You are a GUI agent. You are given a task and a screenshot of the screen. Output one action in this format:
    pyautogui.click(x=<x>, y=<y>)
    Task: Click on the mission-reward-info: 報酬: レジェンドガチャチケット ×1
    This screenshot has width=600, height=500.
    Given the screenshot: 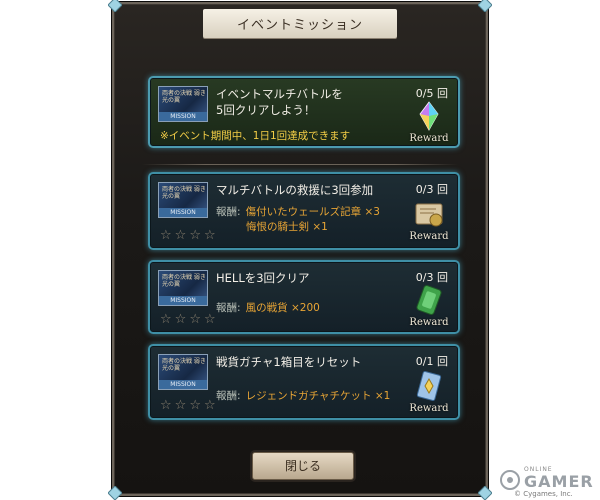 What is the action you would take?
    pyautogui.click(x=303, y=393)
    